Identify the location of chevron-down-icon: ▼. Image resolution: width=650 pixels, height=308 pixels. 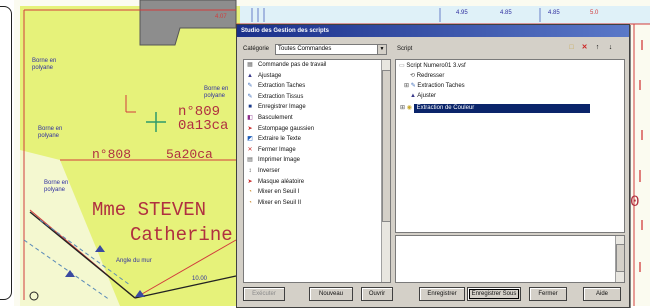
(381, 49).